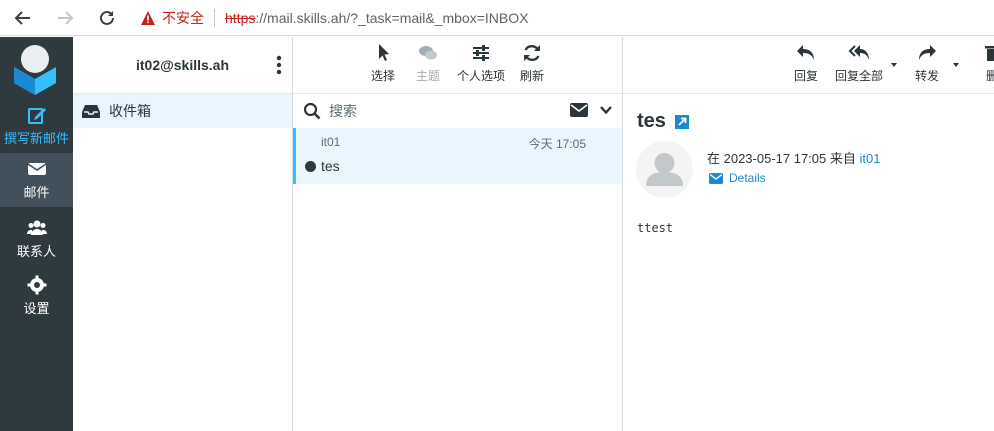 The width and height of the screenshot is (994, 431). What do you see at coordinates (331, 142) in the screenshot?
I see `message-from: it01` at bounding box center [331, 142].